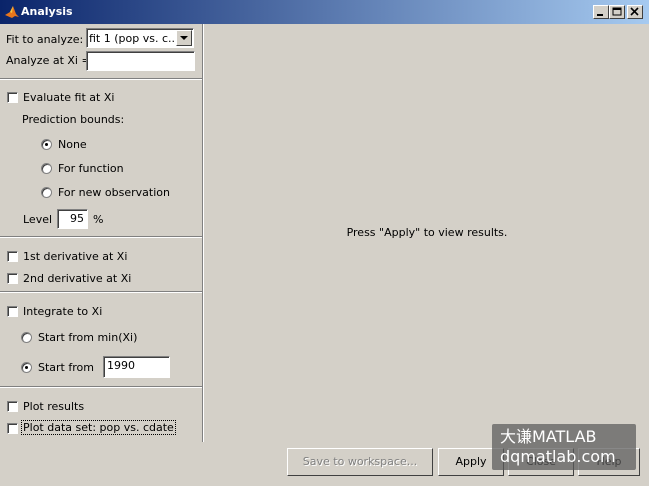 The height and width of the screenshot is (486, 649). I want to click on watermark: 大谦MATLAB dqmatlab.com, so click(564, 447).